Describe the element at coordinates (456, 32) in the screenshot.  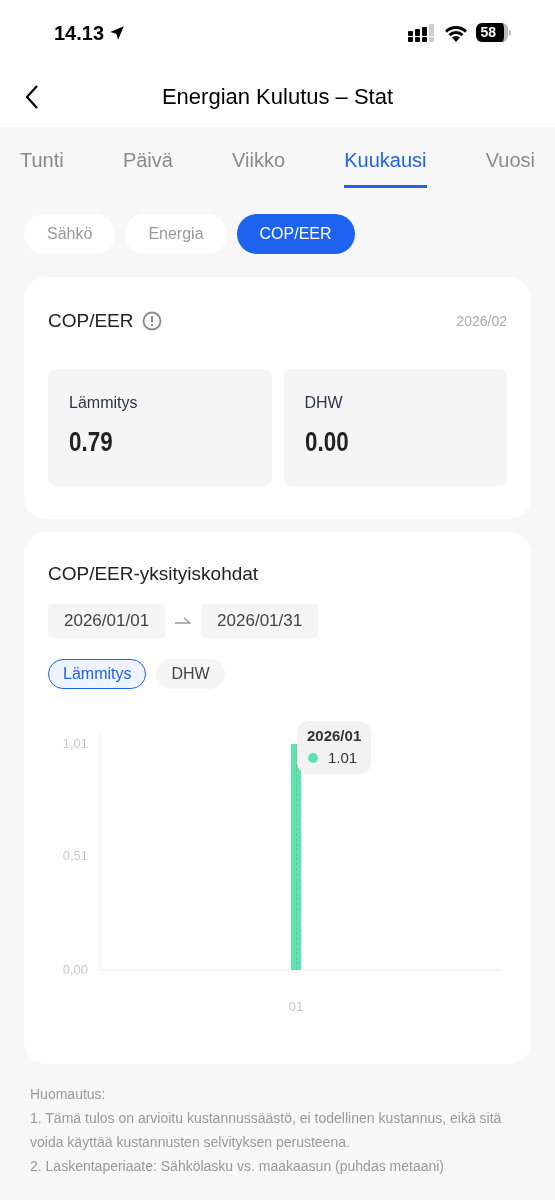
I see `wifi-icon` at that location.